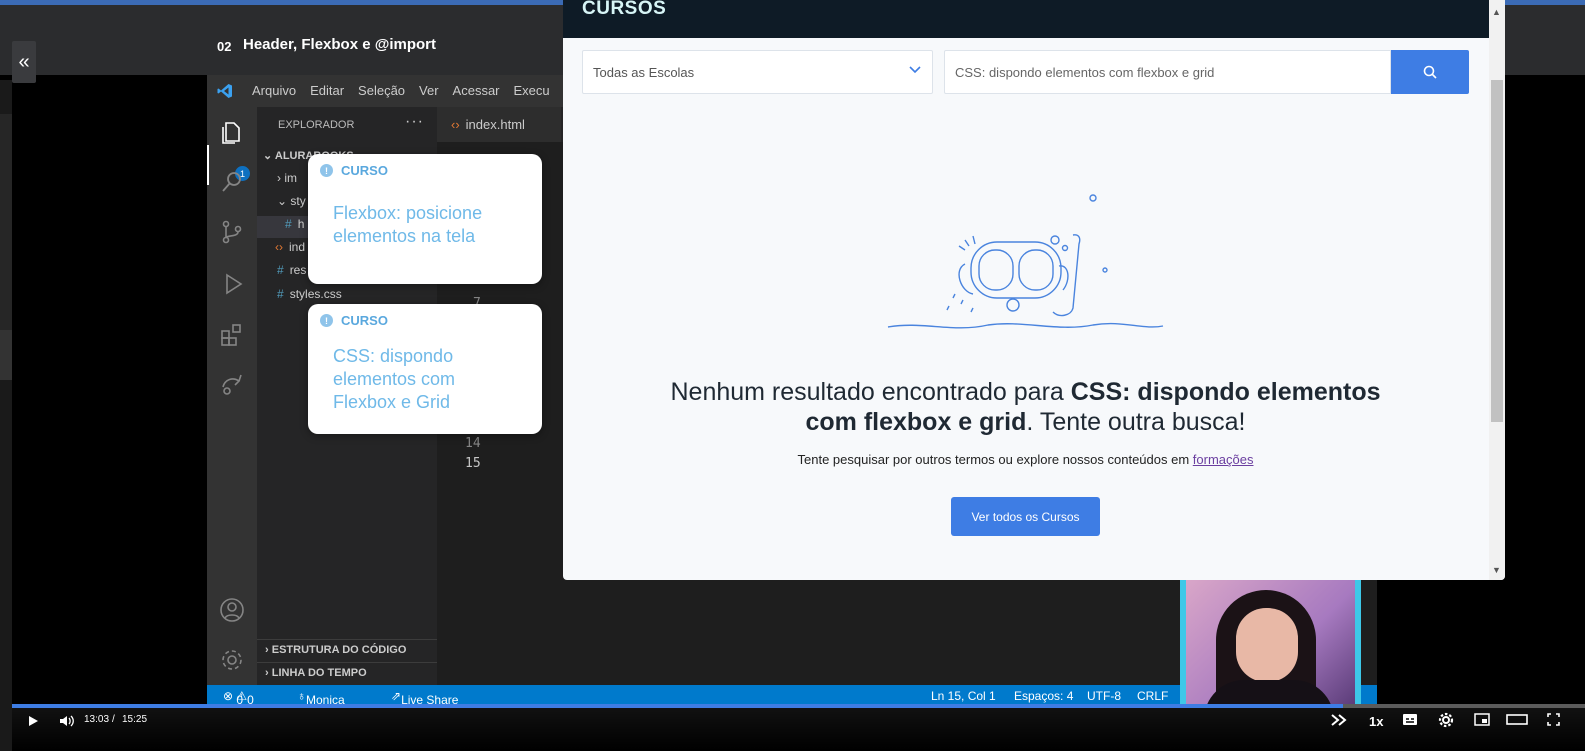  What do you see at coordinates (798, 729) in the screenshot?
I see `player-controls: 13:03 / 15:25 1x` at bounding box center [798, 729].